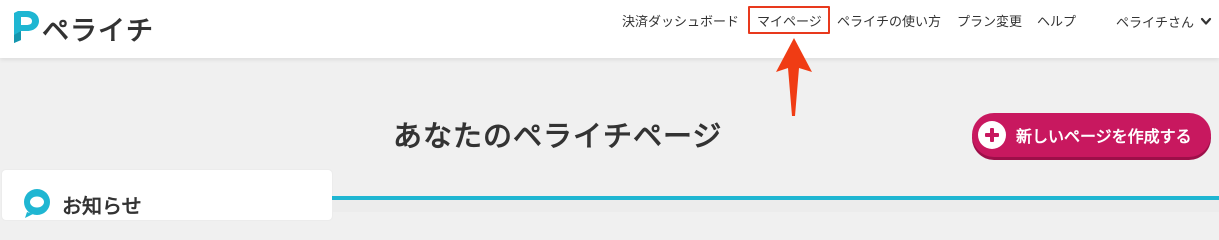  I want to click on chevron-down-icon, so click(1206, 21).